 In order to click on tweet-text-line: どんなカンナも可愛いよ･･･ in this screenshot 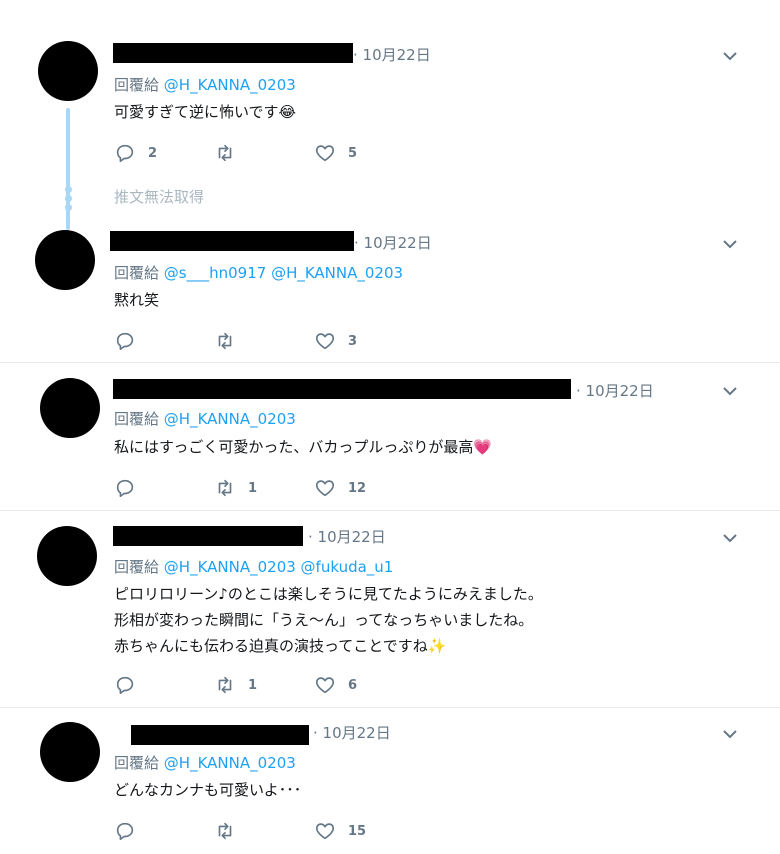, I will do `click(208, 790)`.